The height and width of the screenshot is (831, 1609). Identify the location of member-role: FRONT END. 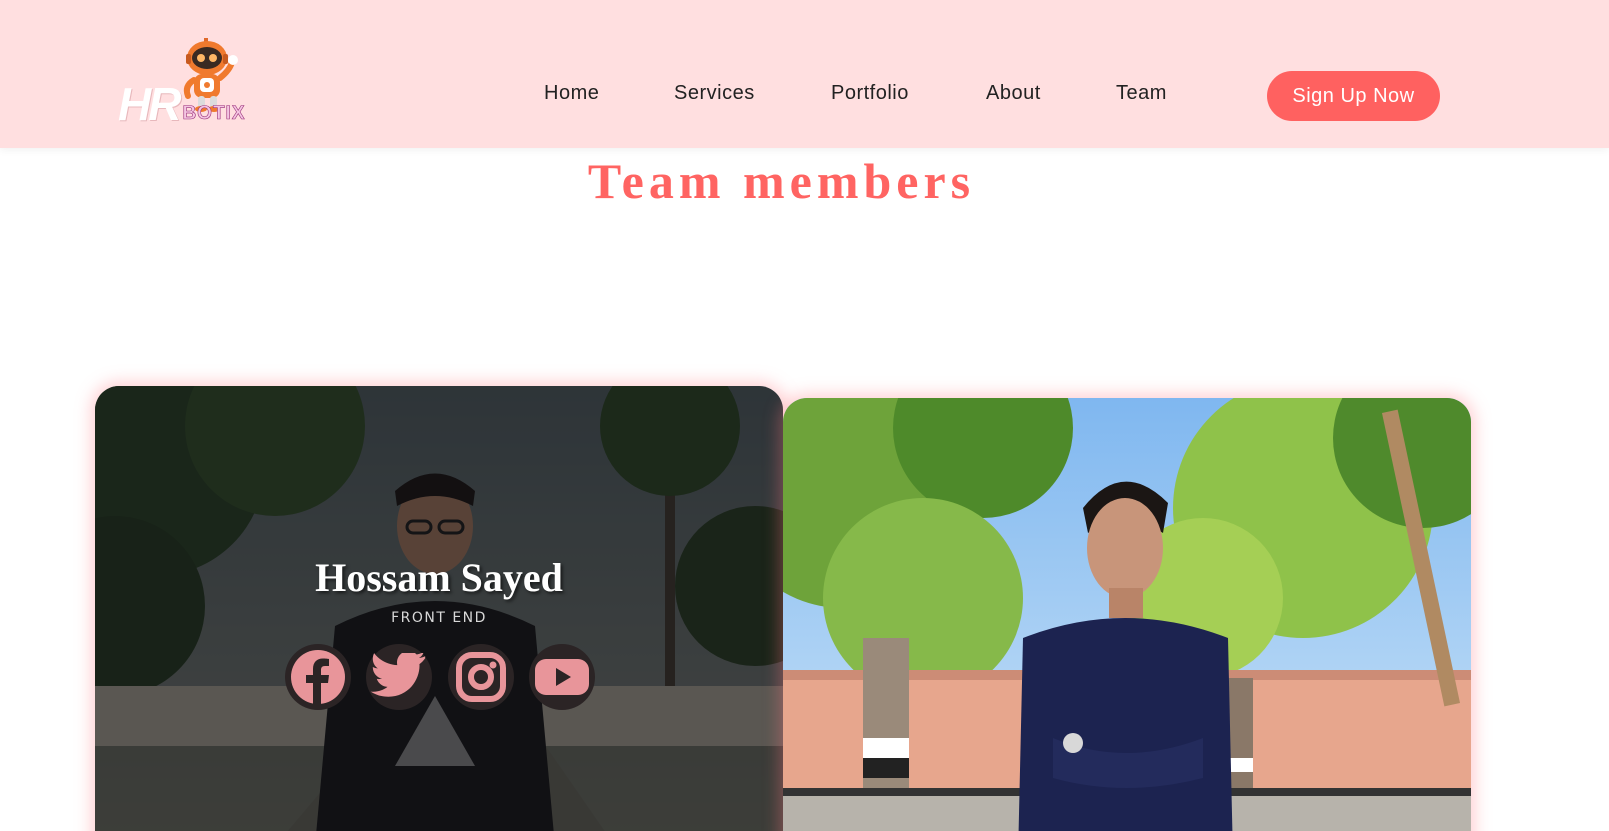
(439, 618).